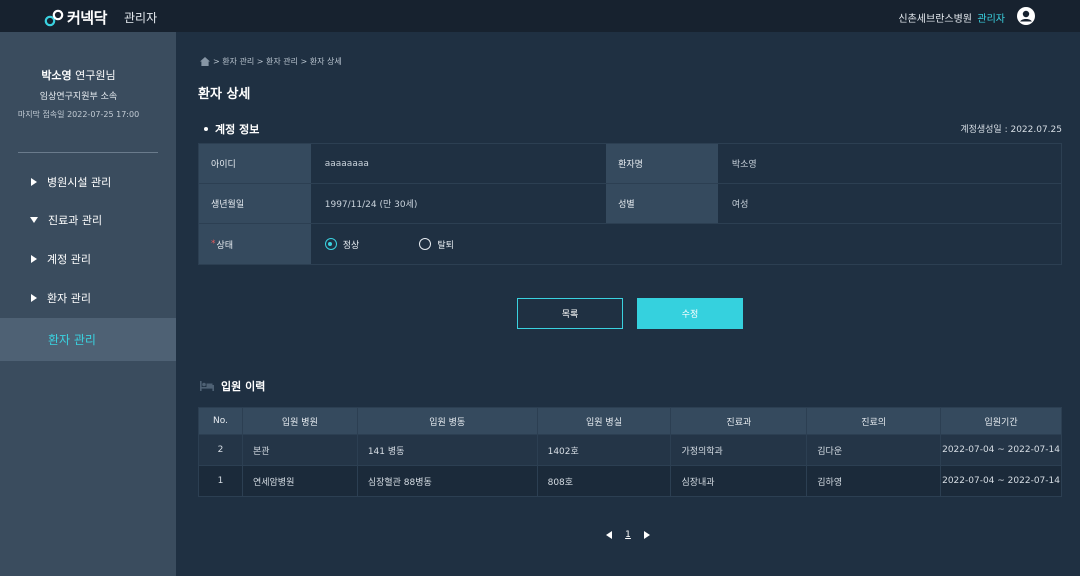 The width and height of the screenshot is (1080, 576). Describe the element at coordinates (739, 481) in the screenshot. I see `cell-department: 심장내과` at that location.